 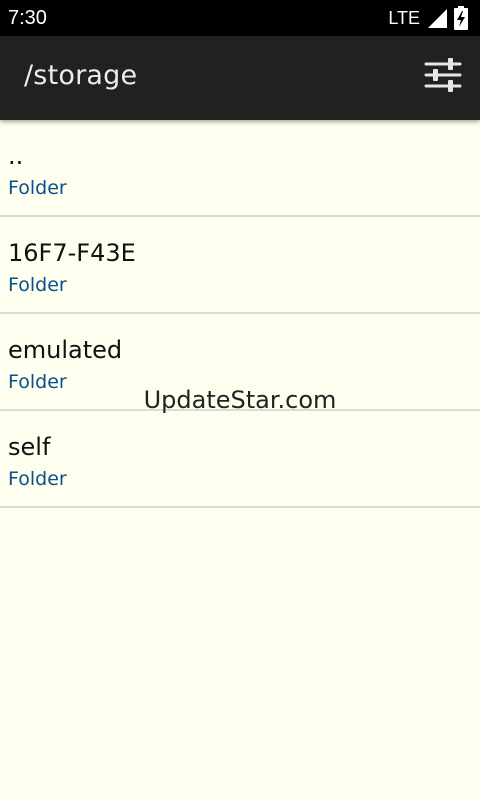 I want to click on list-item: 16F7-F43E Folder, so click(x=240, y=265).